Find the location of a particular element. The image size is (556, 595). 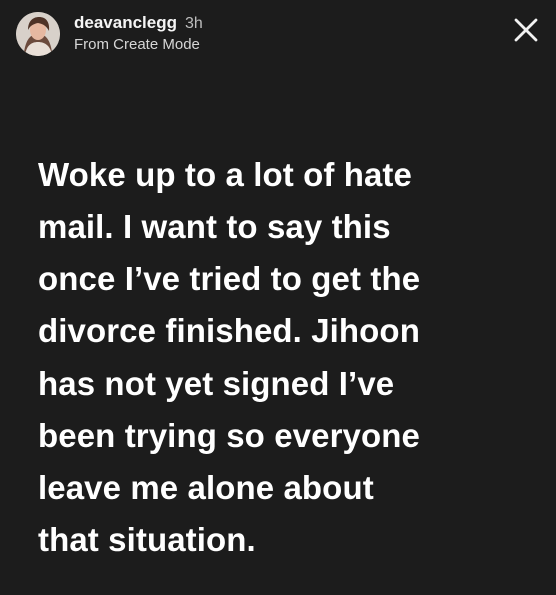

avatar-image is located at coordinates (38, 34).